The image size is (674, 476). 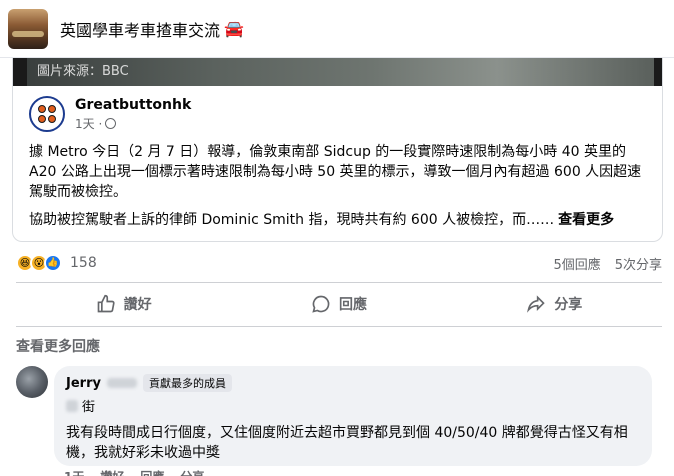 What do you see at coordinates (192, 472) in the screenshot?
I see `comment-share-button: 分享` at bounding box center [192, 472].